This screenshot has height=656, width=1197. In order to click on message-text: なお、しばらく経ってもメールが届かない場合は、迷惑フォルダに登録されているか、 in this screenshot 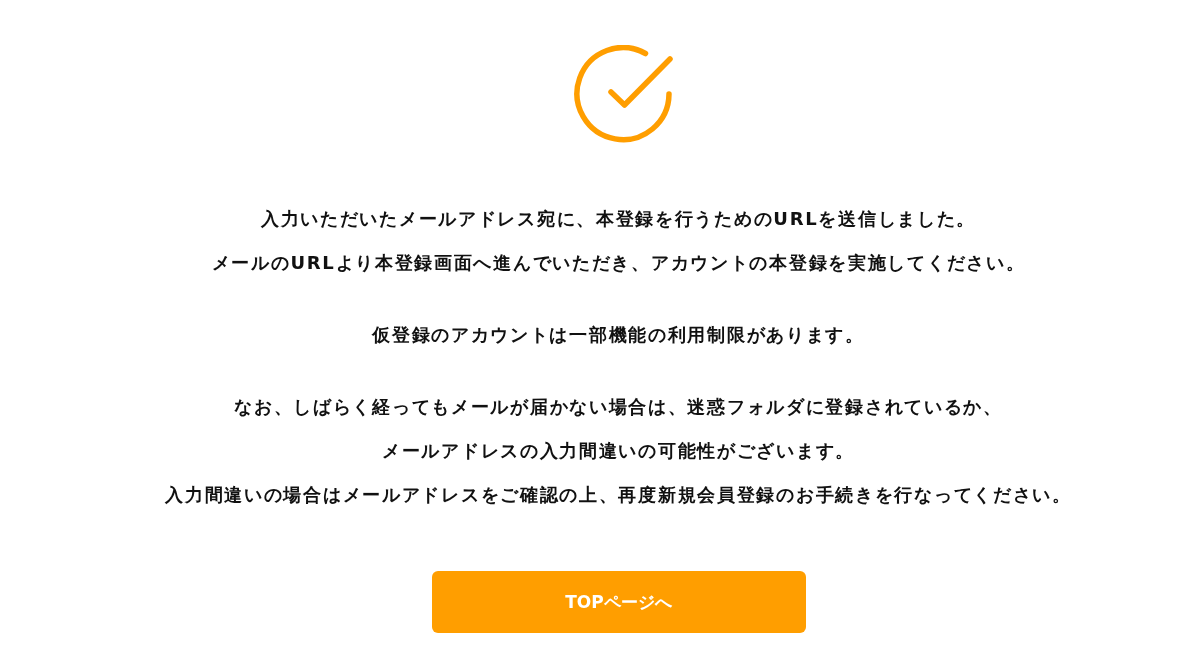, I will do `click(618, 407)`.